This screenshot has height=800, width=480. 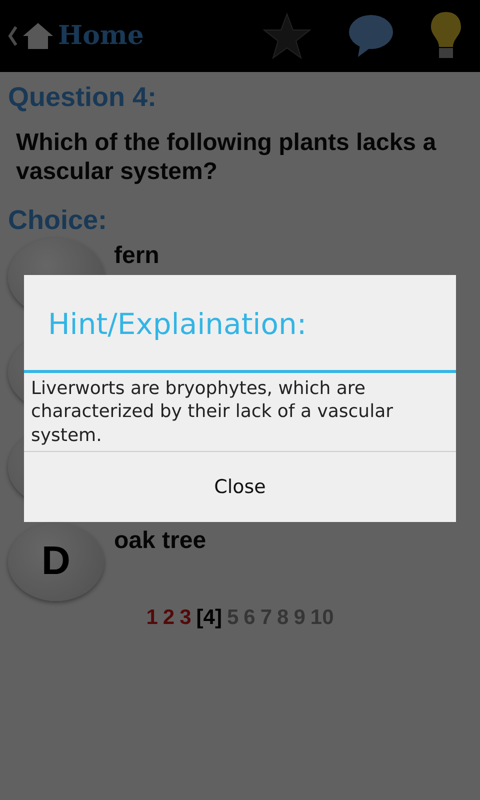 I want to click on hint-message: Liverworts are bryophytes, which are characterized by their lack of a vascular system., so click(x=240, y=412).